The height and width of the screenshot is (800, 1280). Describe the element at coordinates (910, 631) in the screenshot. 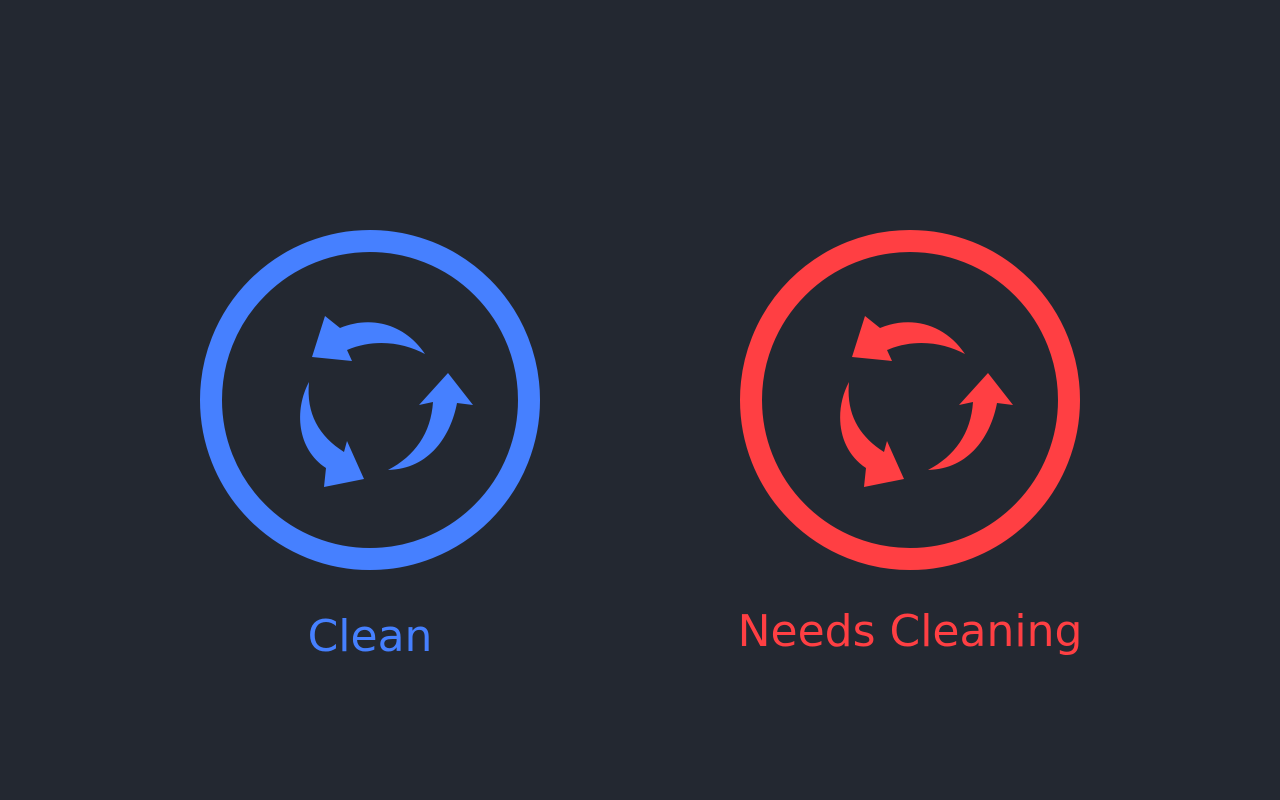

I see `status-label-needs-cleaning: Needs Cleaning` at that location.